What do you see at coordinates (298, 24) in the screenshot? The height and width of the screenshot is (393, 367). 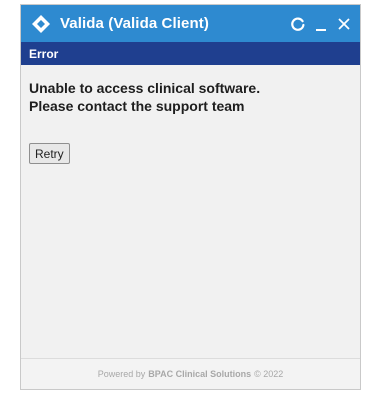 I see `refresh-icon` at bounding box center [298, 24].